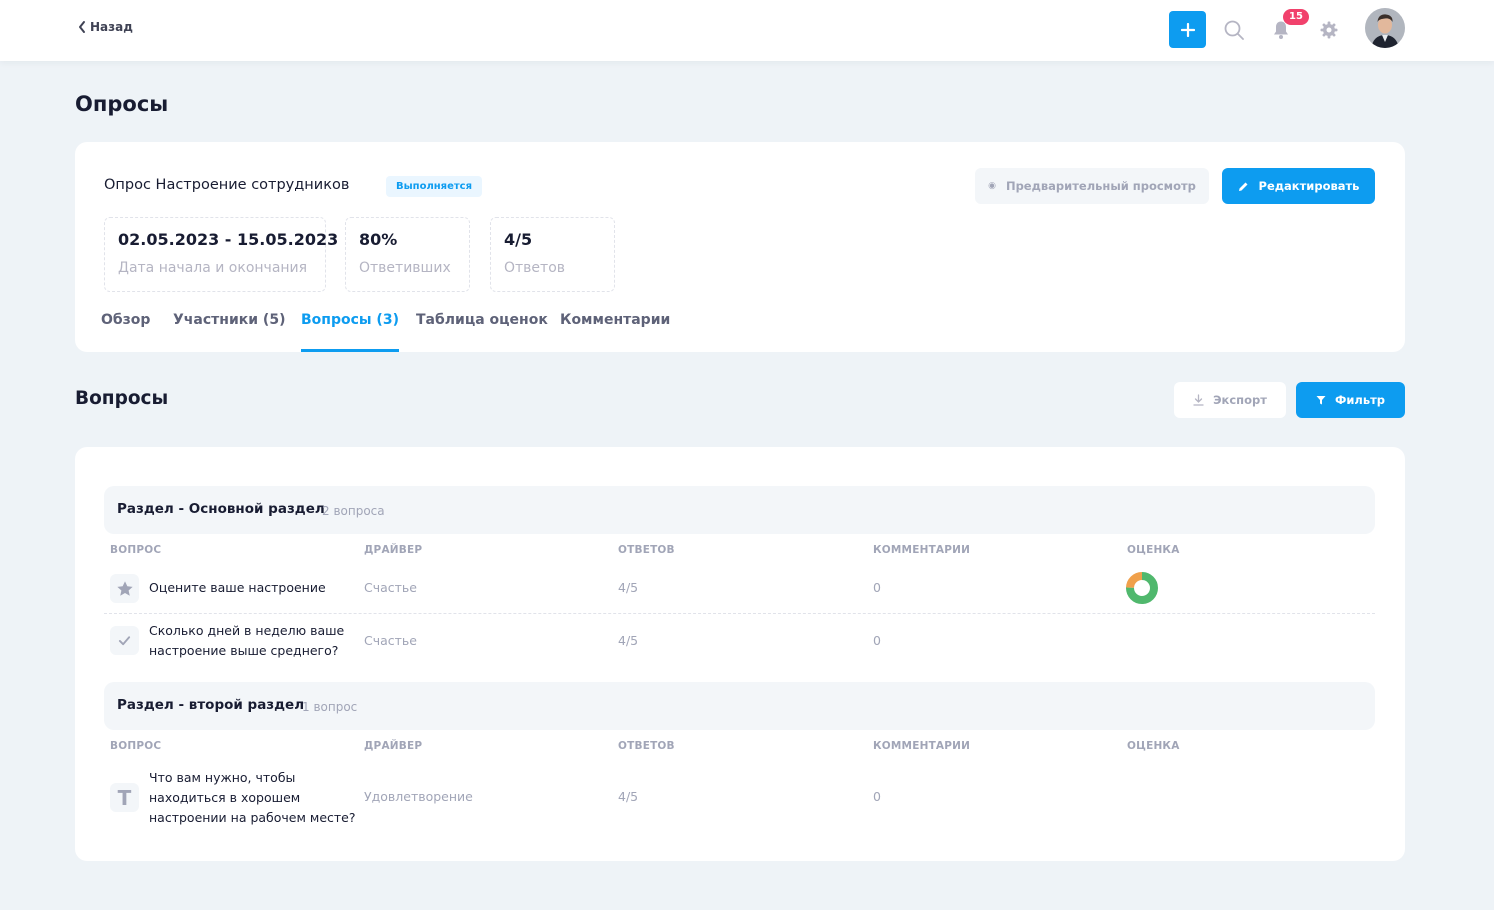  I want to click on plus-icon, so click(1187, 29).